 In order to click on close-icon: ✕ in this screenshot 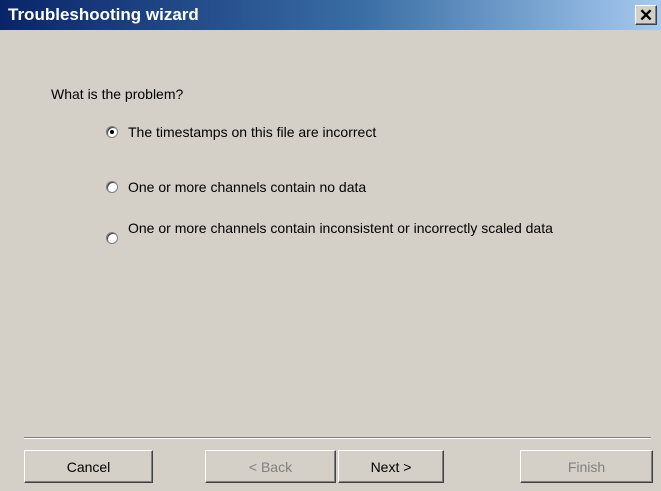, I will do `click(646, 15)`.